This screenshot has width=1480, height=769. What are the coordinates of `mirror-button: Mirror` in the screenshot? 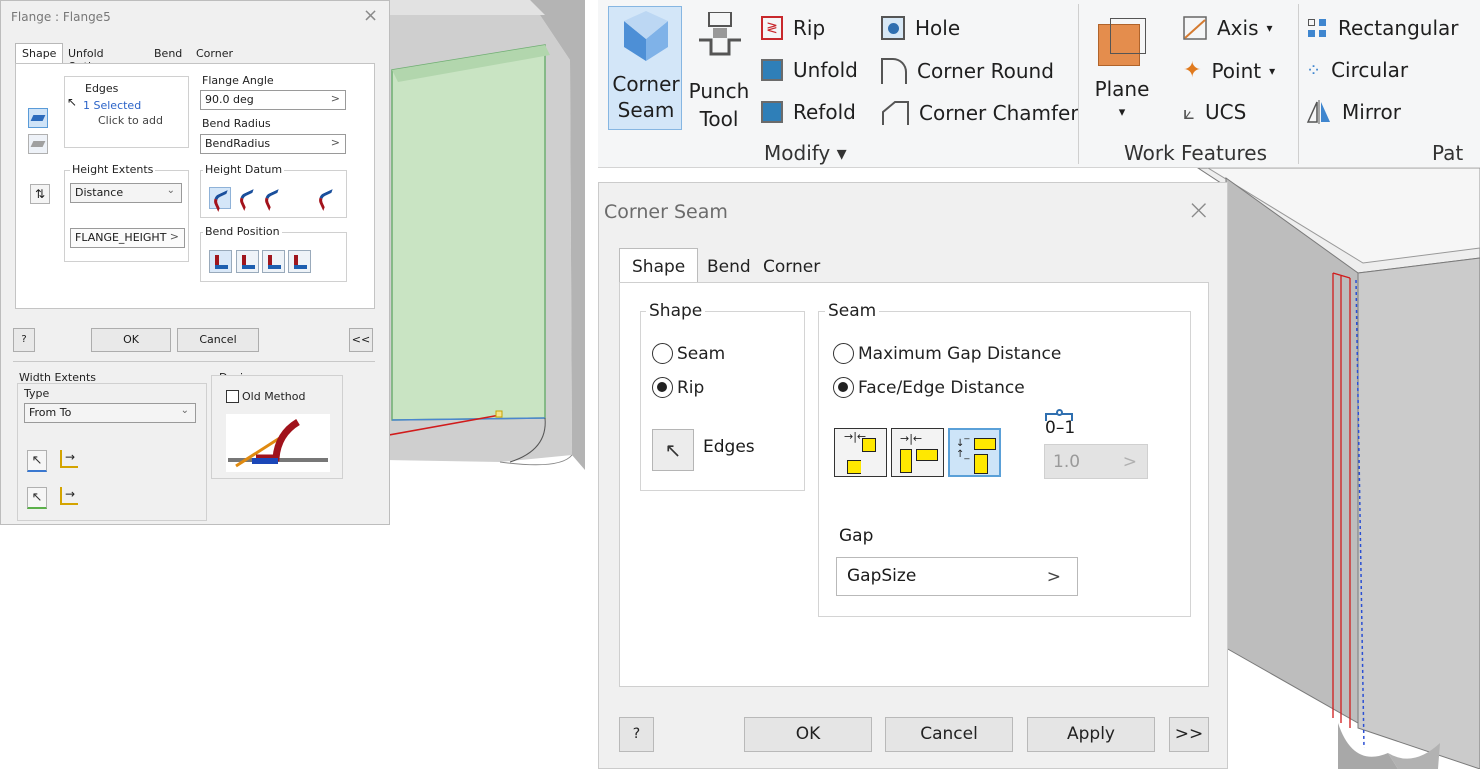 It's located at (1353, 112).